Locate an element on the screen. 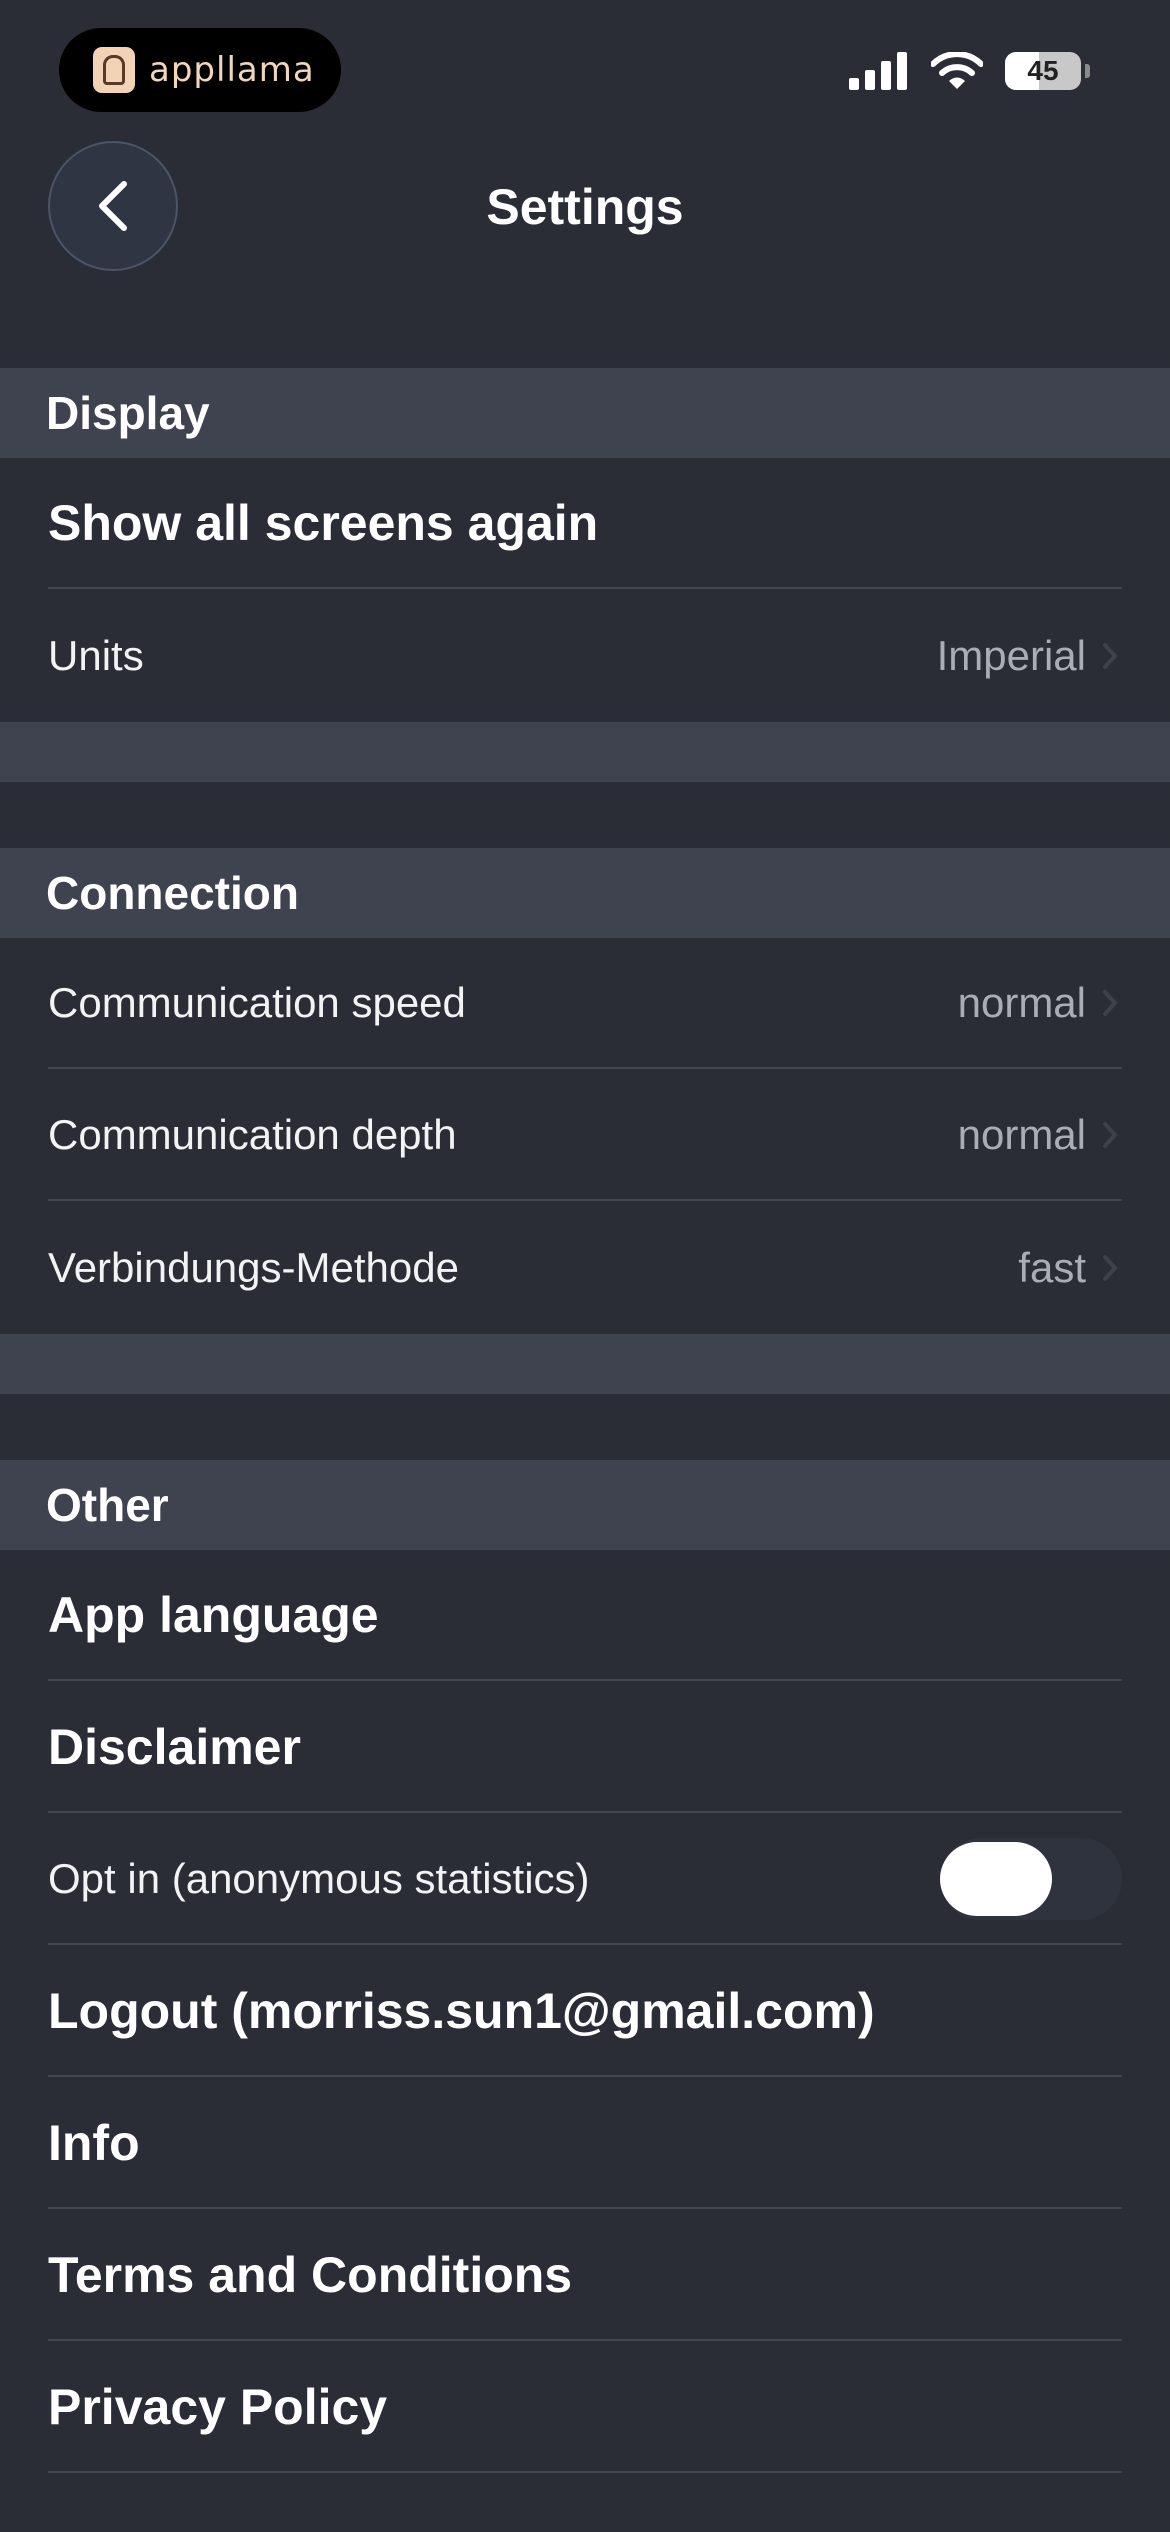 This screenshot has width=1170, height=2532. section-header-display: Display is located at coordinates (585, 413).